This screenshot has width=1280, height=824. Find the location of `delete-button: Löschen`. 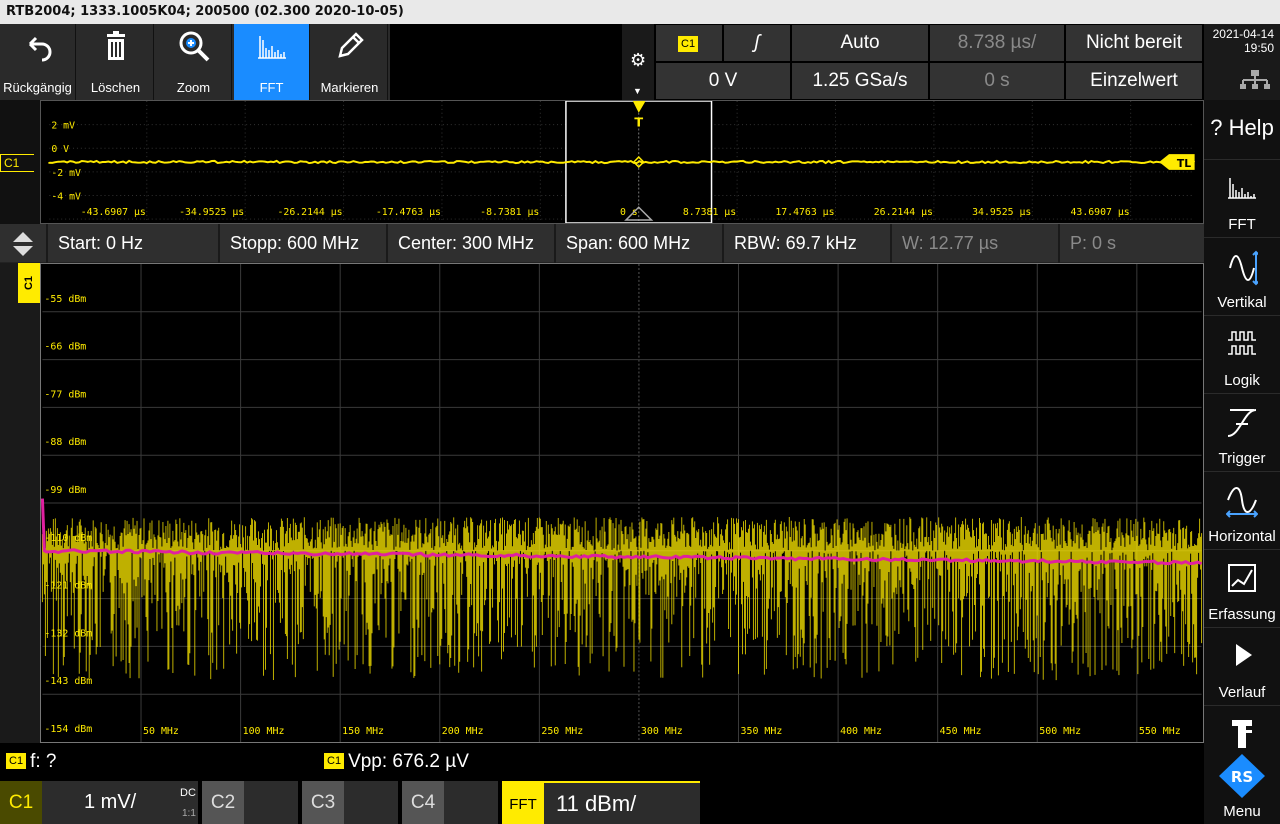

delete-button: Löschen is located at coordinates (116, 62).